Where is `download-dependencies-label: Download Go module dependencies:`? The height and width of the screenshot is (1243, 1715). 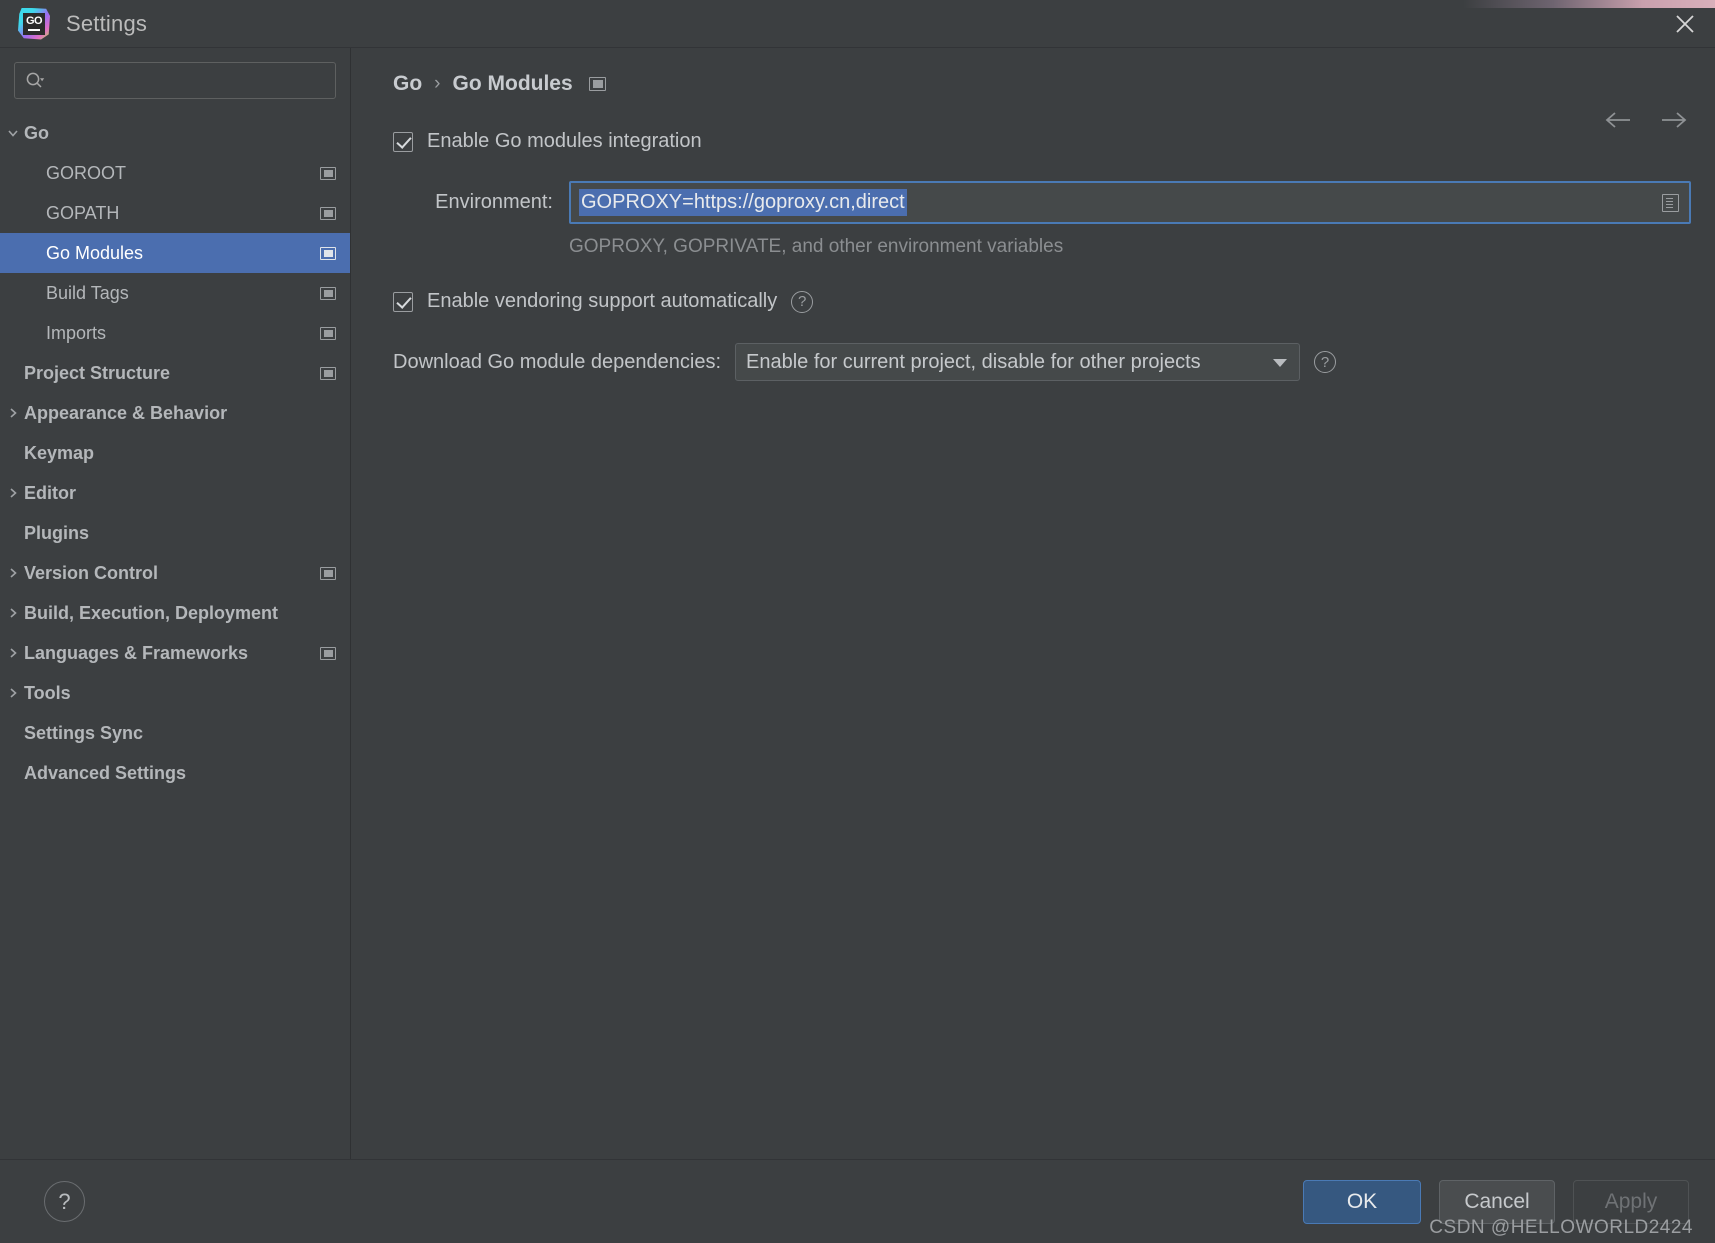 download-dependencies-label: Download Go module dependencies: is located at coordinates (557, 361).